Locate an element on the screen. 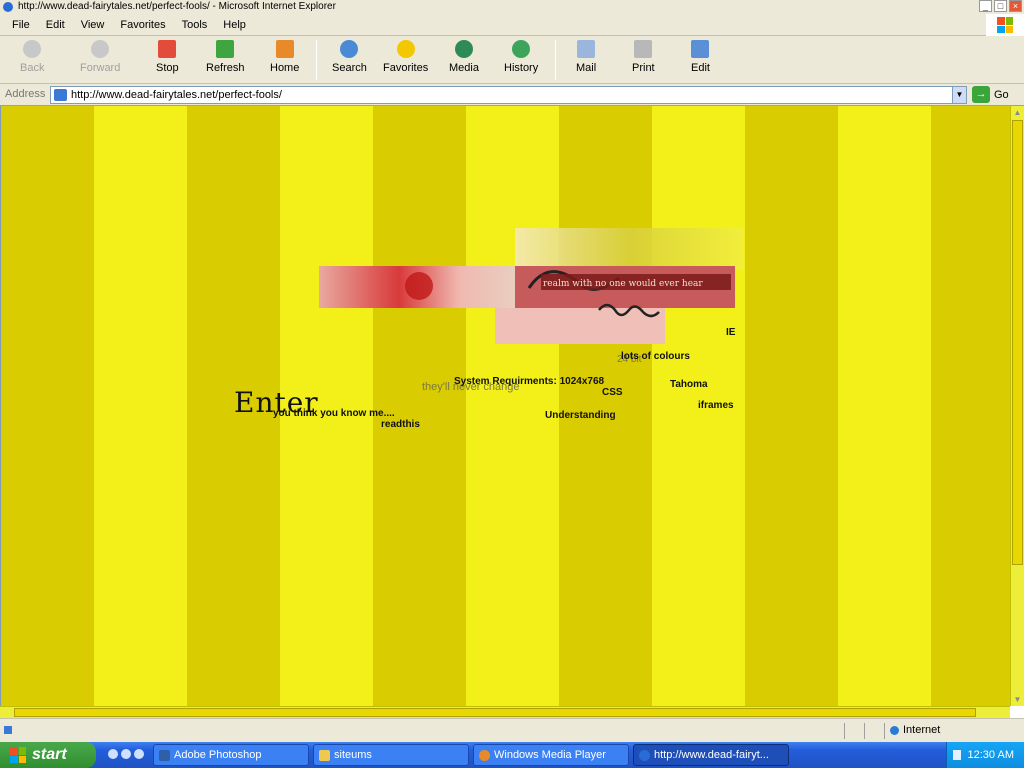 The height and width of the screenshot is (768, 1024). task-photoshop: Adobe Photoshop is located at coordinates (231, 755).